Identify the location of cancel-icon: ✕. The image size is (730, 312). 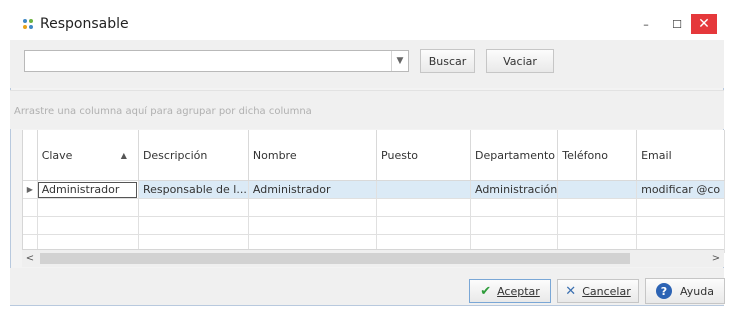
(571, 291).